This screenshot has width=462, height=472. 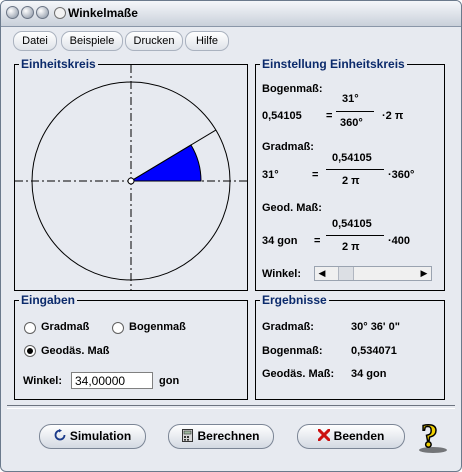 I want to click on menu-datei-label: Datei, so click(x=35, y=41).